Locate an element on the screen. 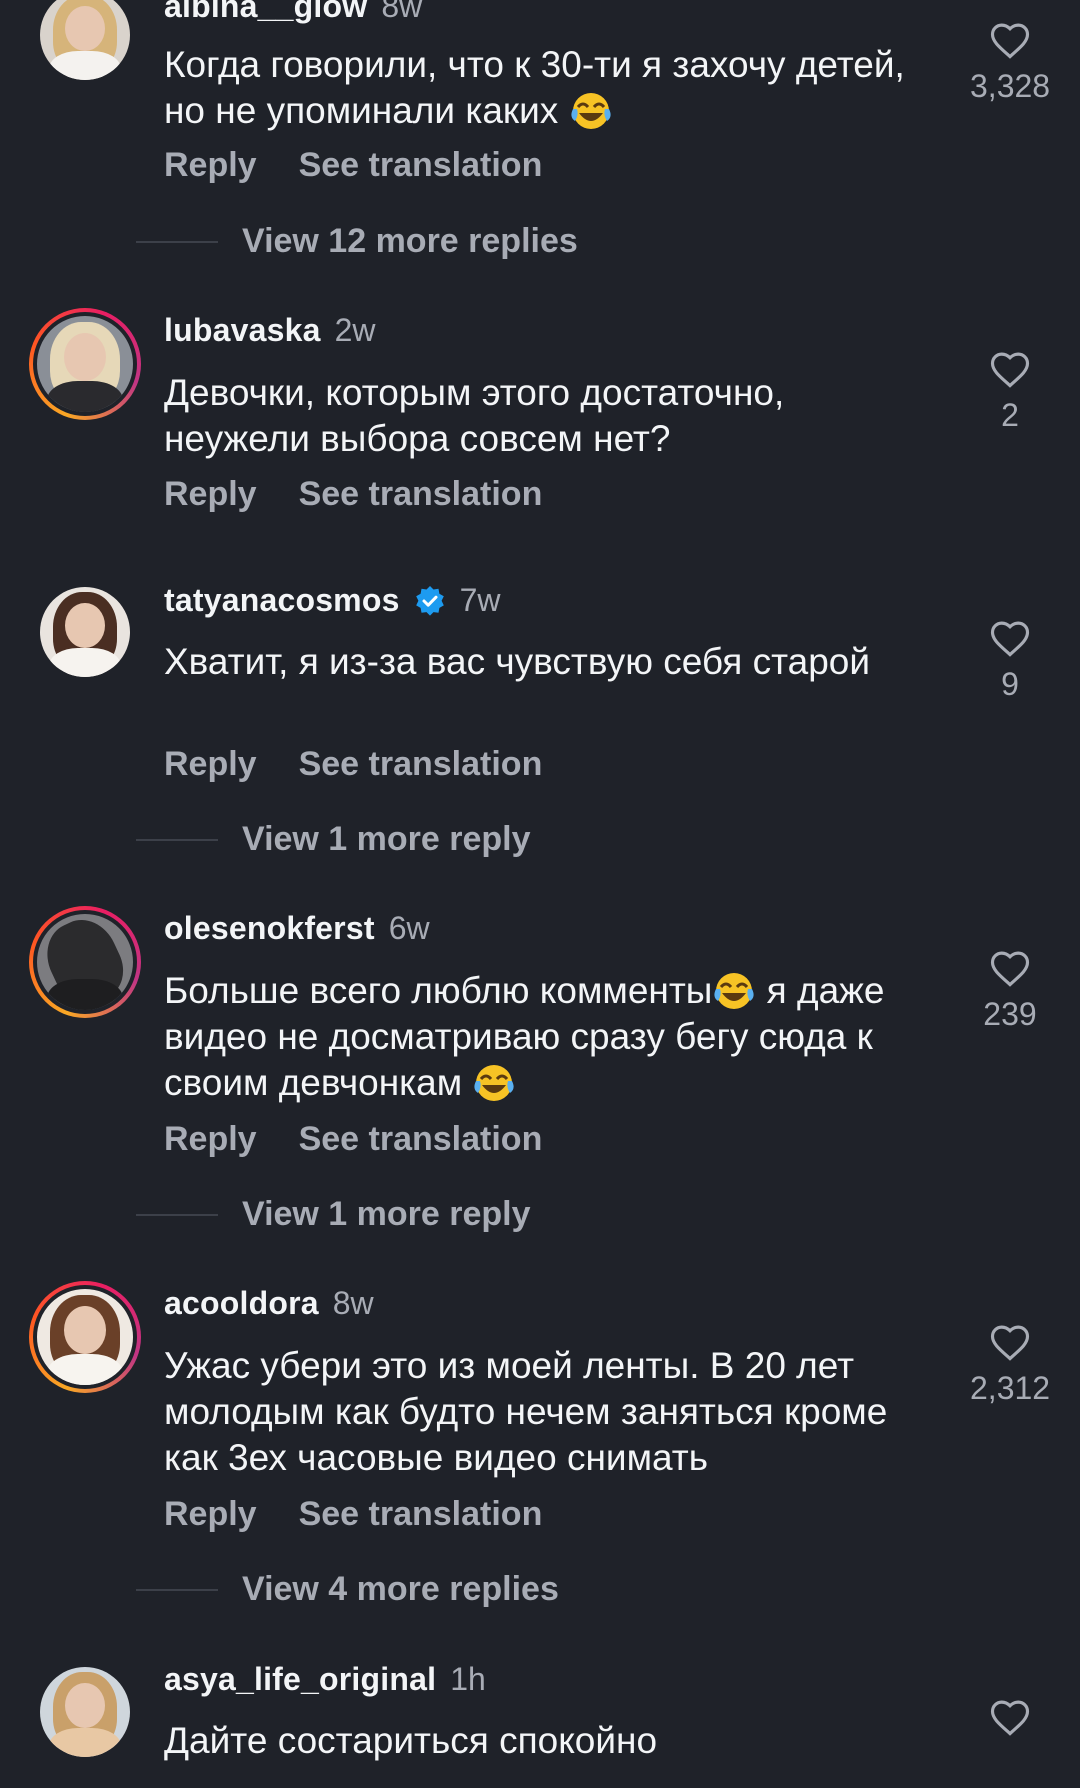 Image resolution: width=1080 pixels, height=1788 pixels. like-control: 2,312 is located at coordinates (1010, 1364).